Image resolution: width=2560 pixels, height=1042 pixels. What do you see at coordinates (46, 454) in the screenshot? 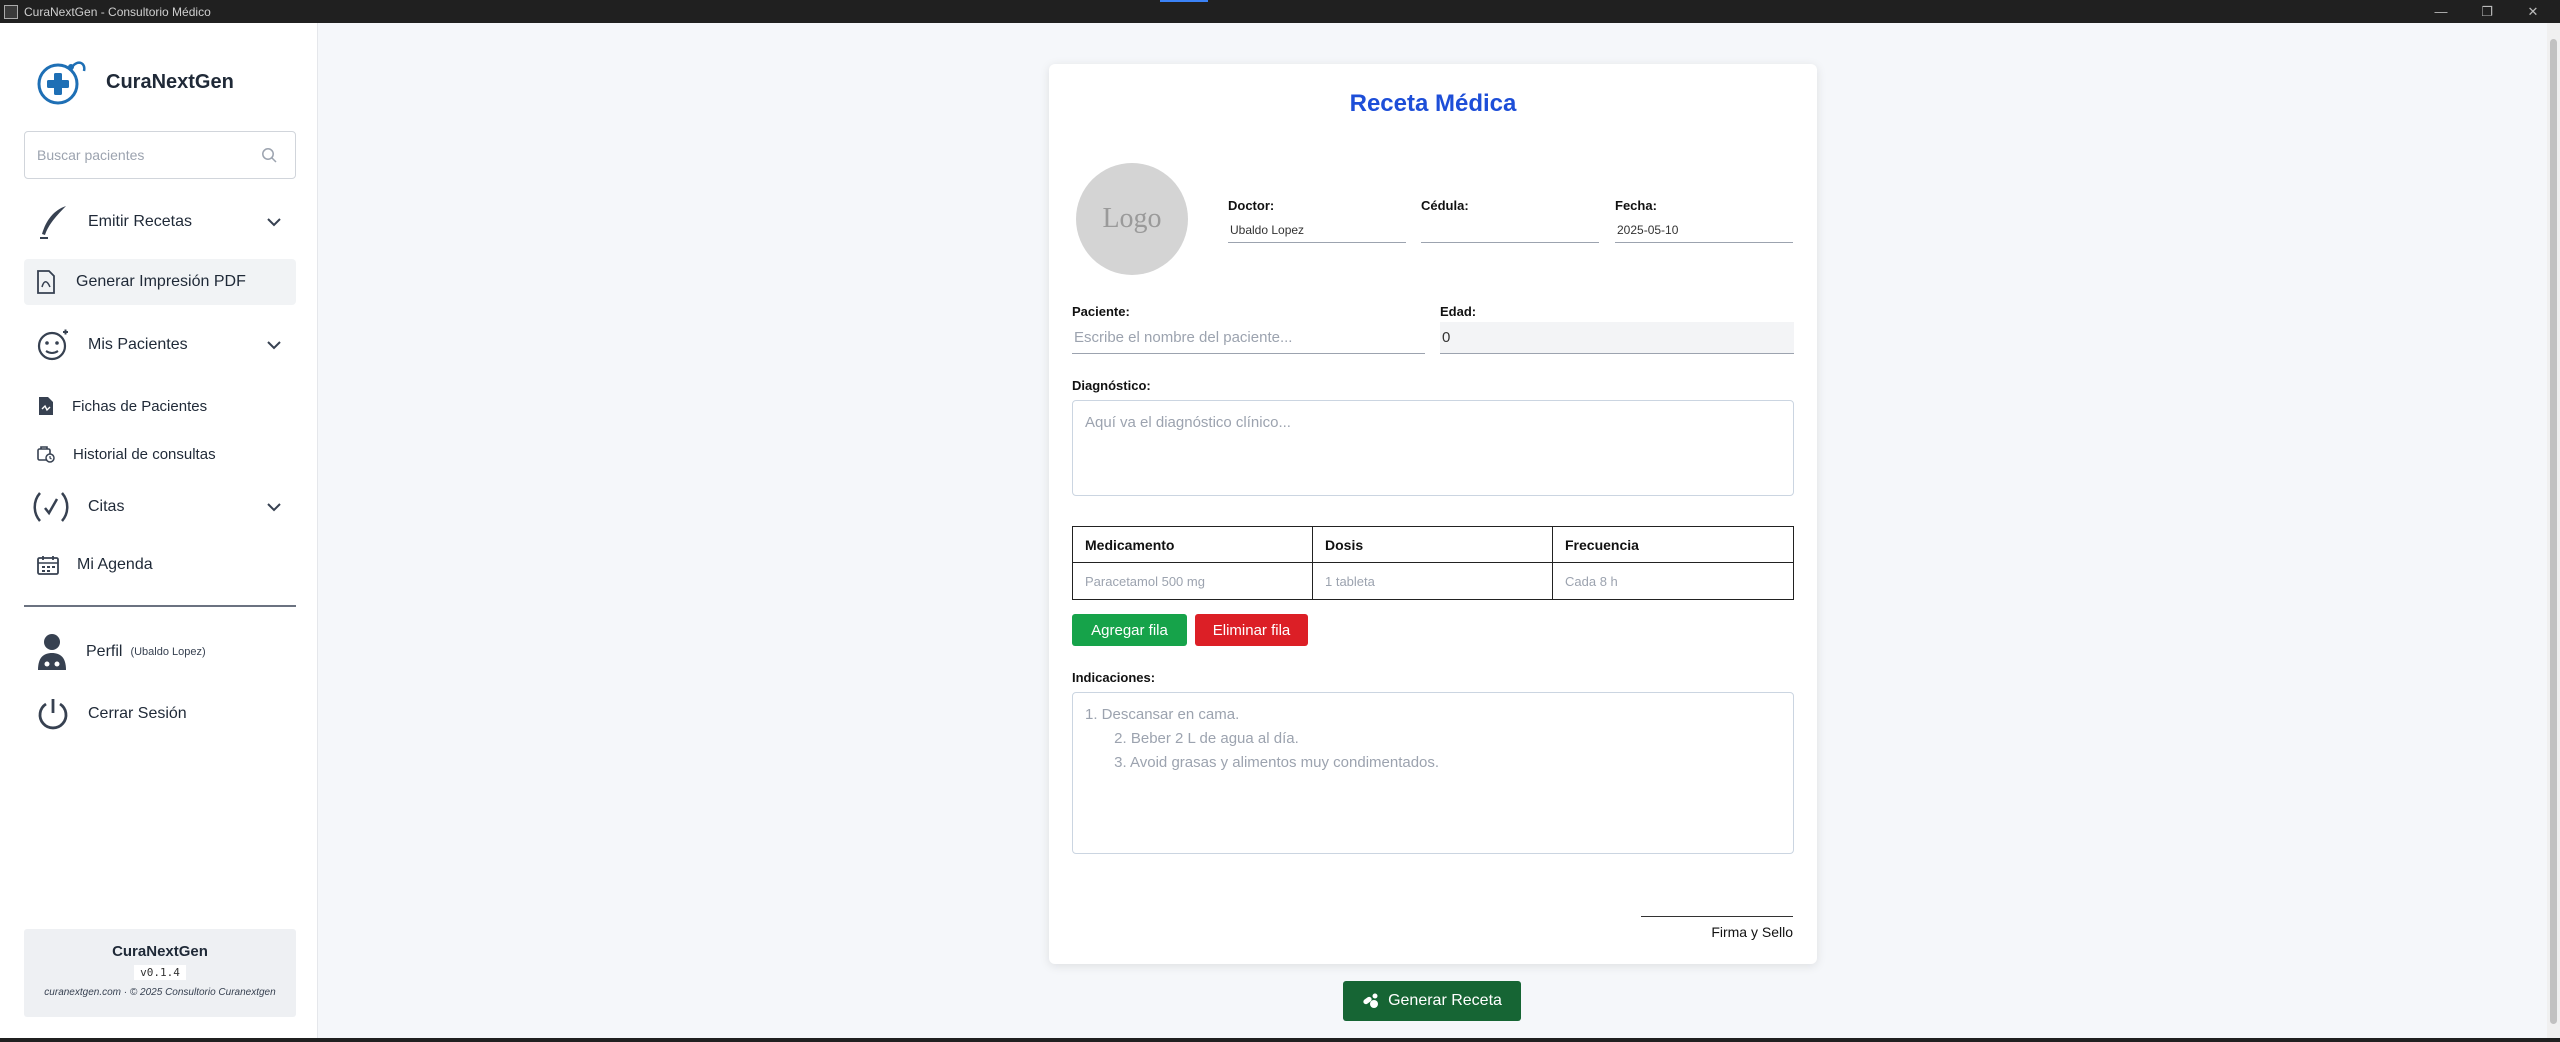
I see `history-icon` at bounding box center [46, 454].